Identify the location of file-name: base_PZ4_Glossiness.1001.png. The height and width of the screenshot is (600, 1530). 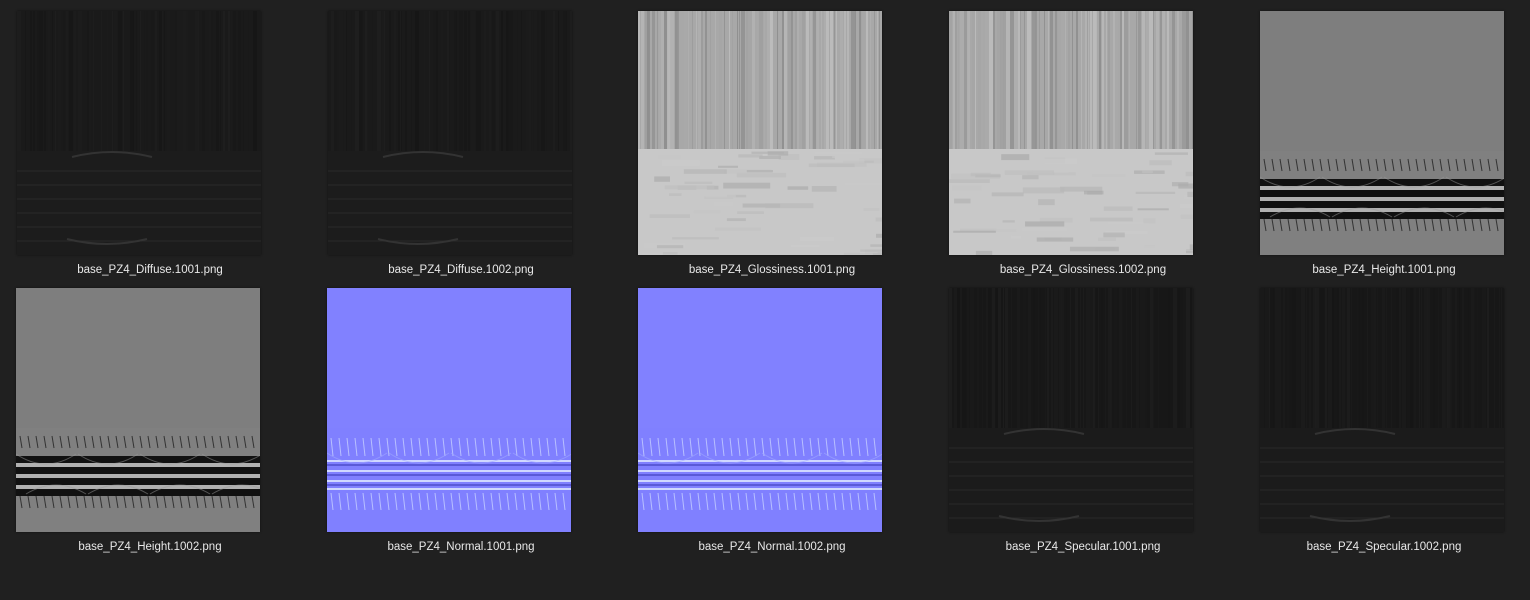
(772, 270).